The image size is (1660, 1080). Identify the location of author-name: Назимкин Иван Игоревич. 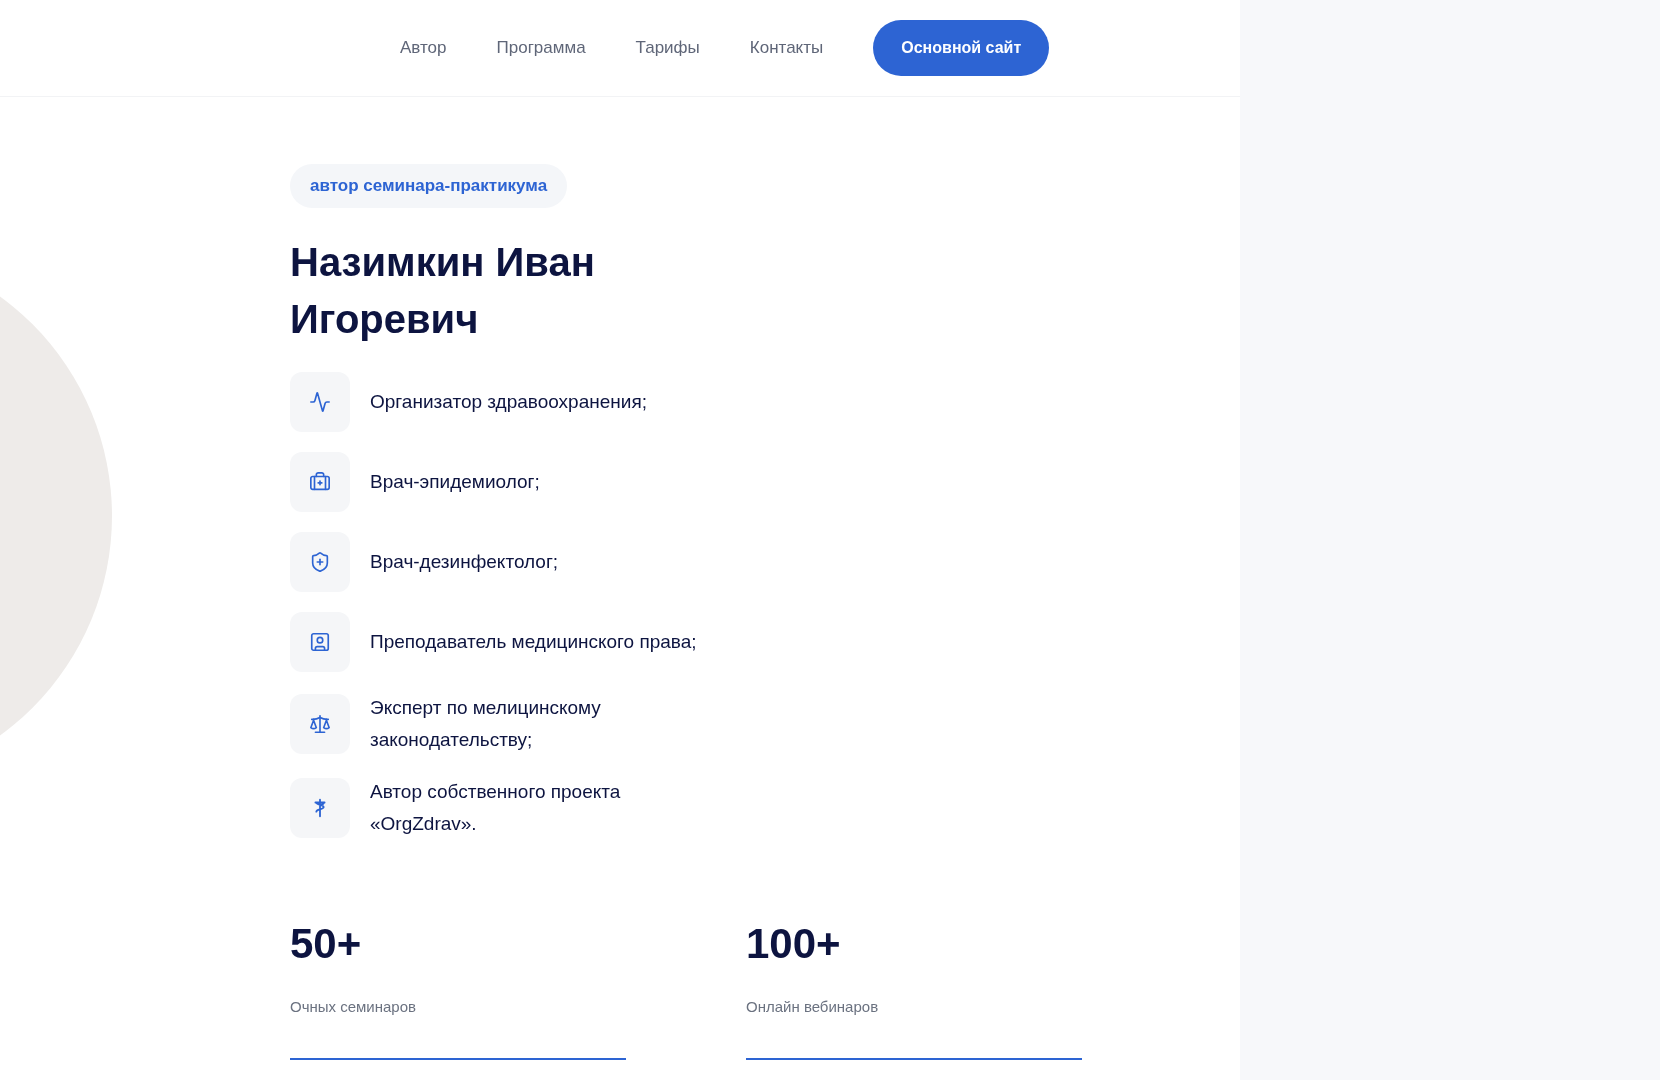
(443, 290).